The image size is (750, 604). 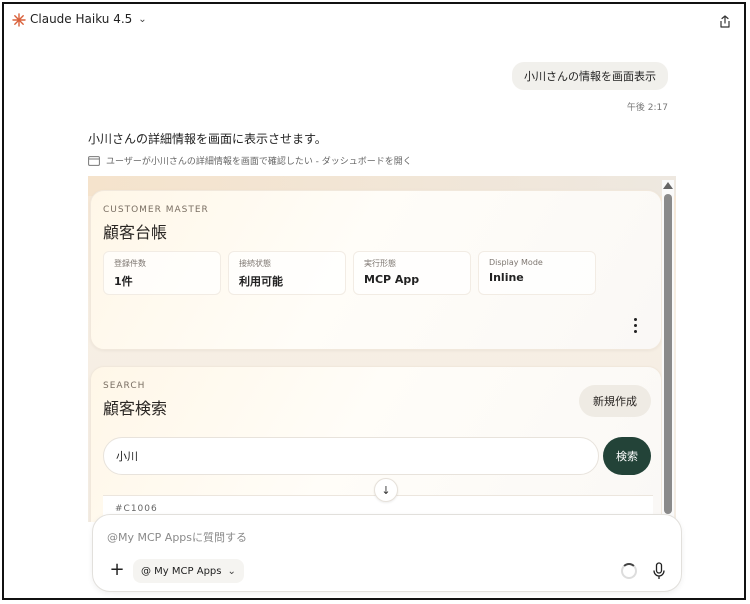 I want to click on customer-search-input: 小川, so click(x=351, y=456).